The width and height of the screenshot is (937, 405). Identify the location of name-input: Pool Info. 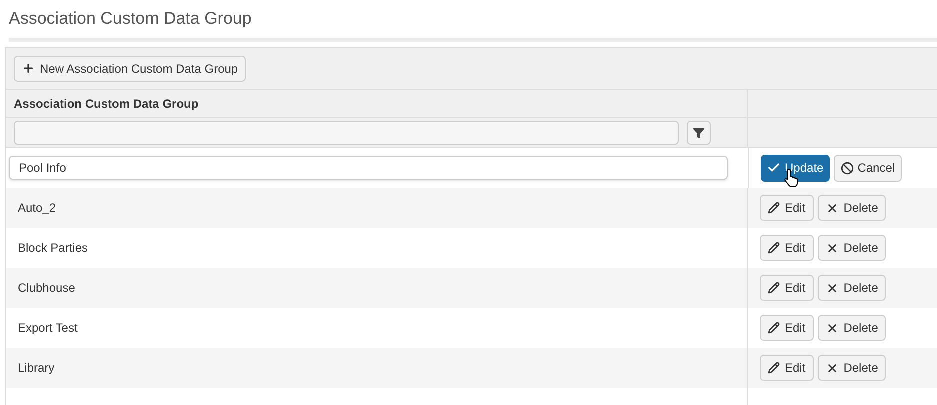
(368, 168).